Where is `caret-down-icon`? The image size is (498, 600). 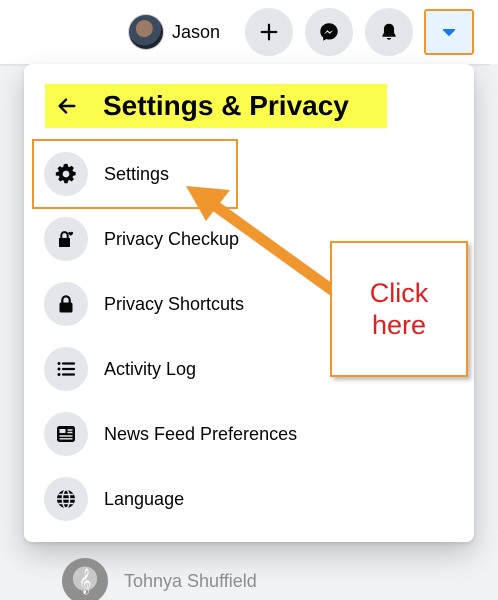 caret-down-icon is located at coordinates (449, 32).